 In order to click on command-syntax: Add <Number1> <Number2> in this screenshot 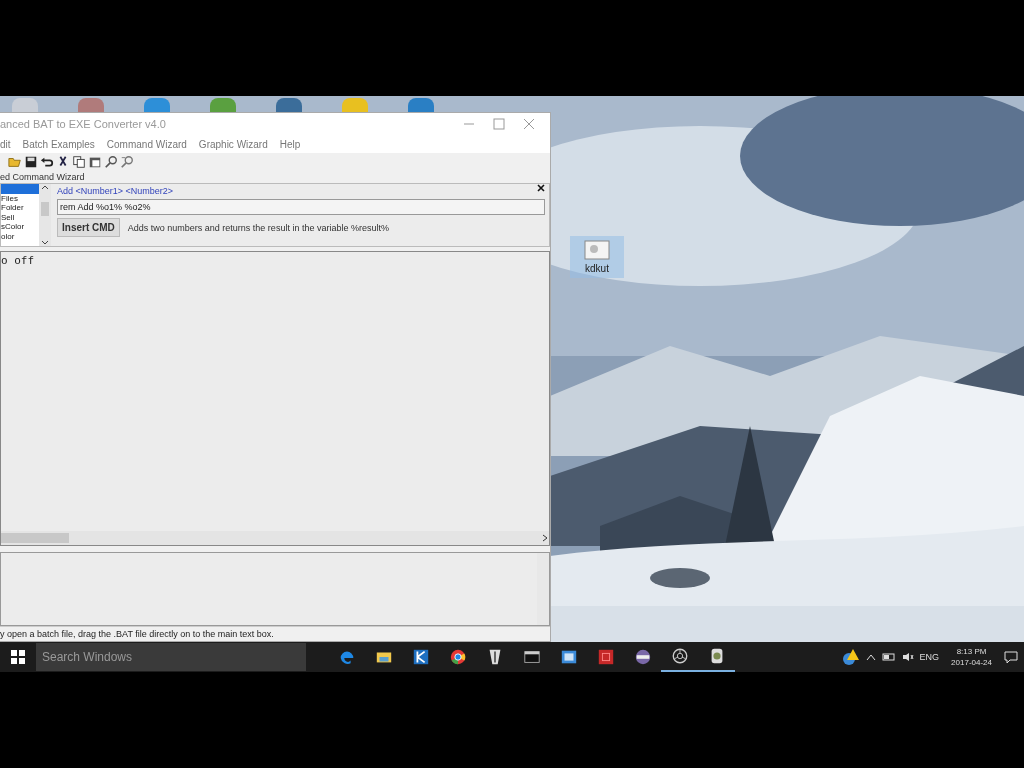, I will do `click(115, 191)`.